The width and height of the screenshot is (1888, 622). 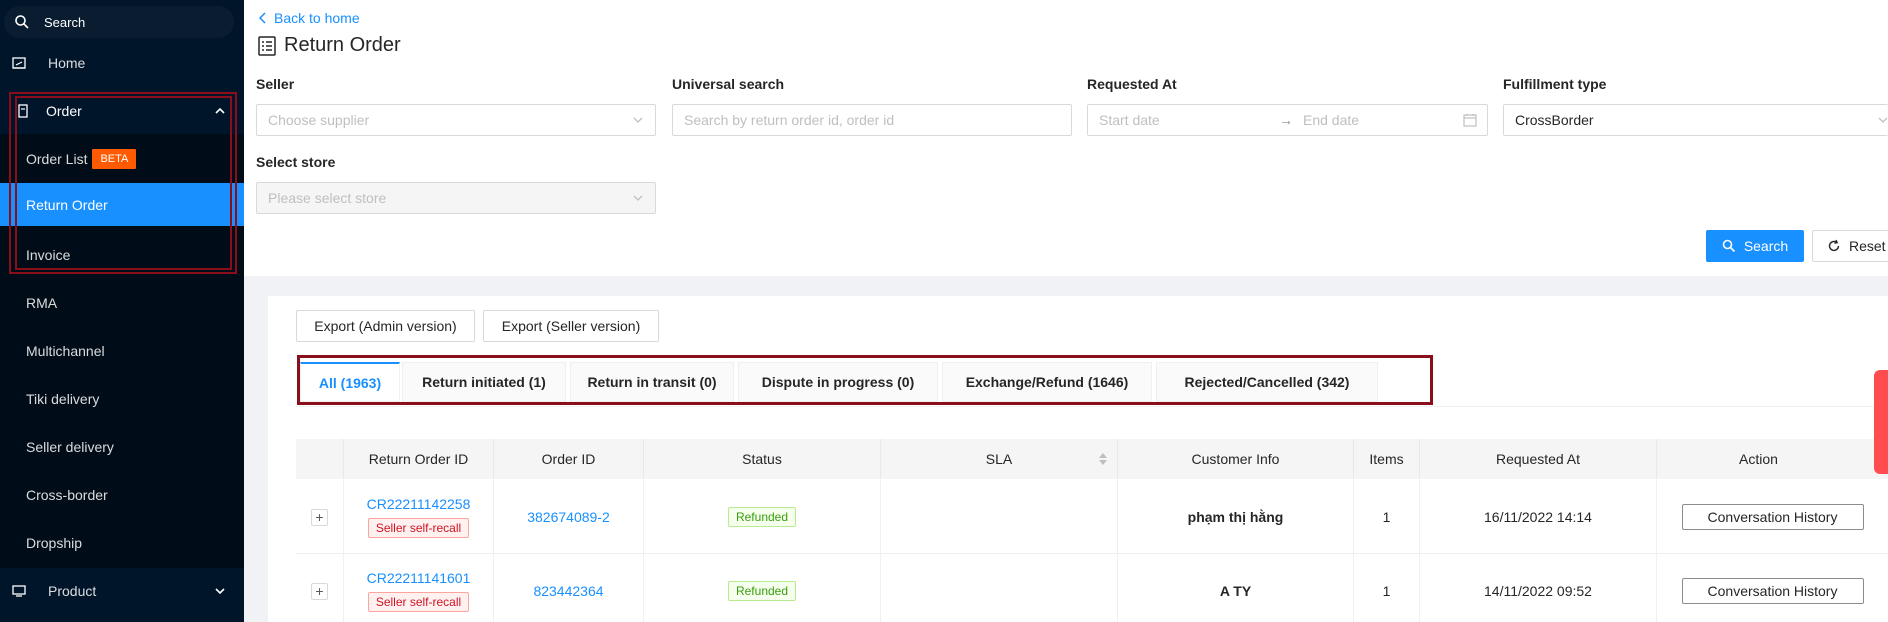 What do you see at coordinates (419, 588) in the screenshot?
I see `return-order-id-cell: CR22211141601 Seller self-recall` at bounding box center [419, 588].